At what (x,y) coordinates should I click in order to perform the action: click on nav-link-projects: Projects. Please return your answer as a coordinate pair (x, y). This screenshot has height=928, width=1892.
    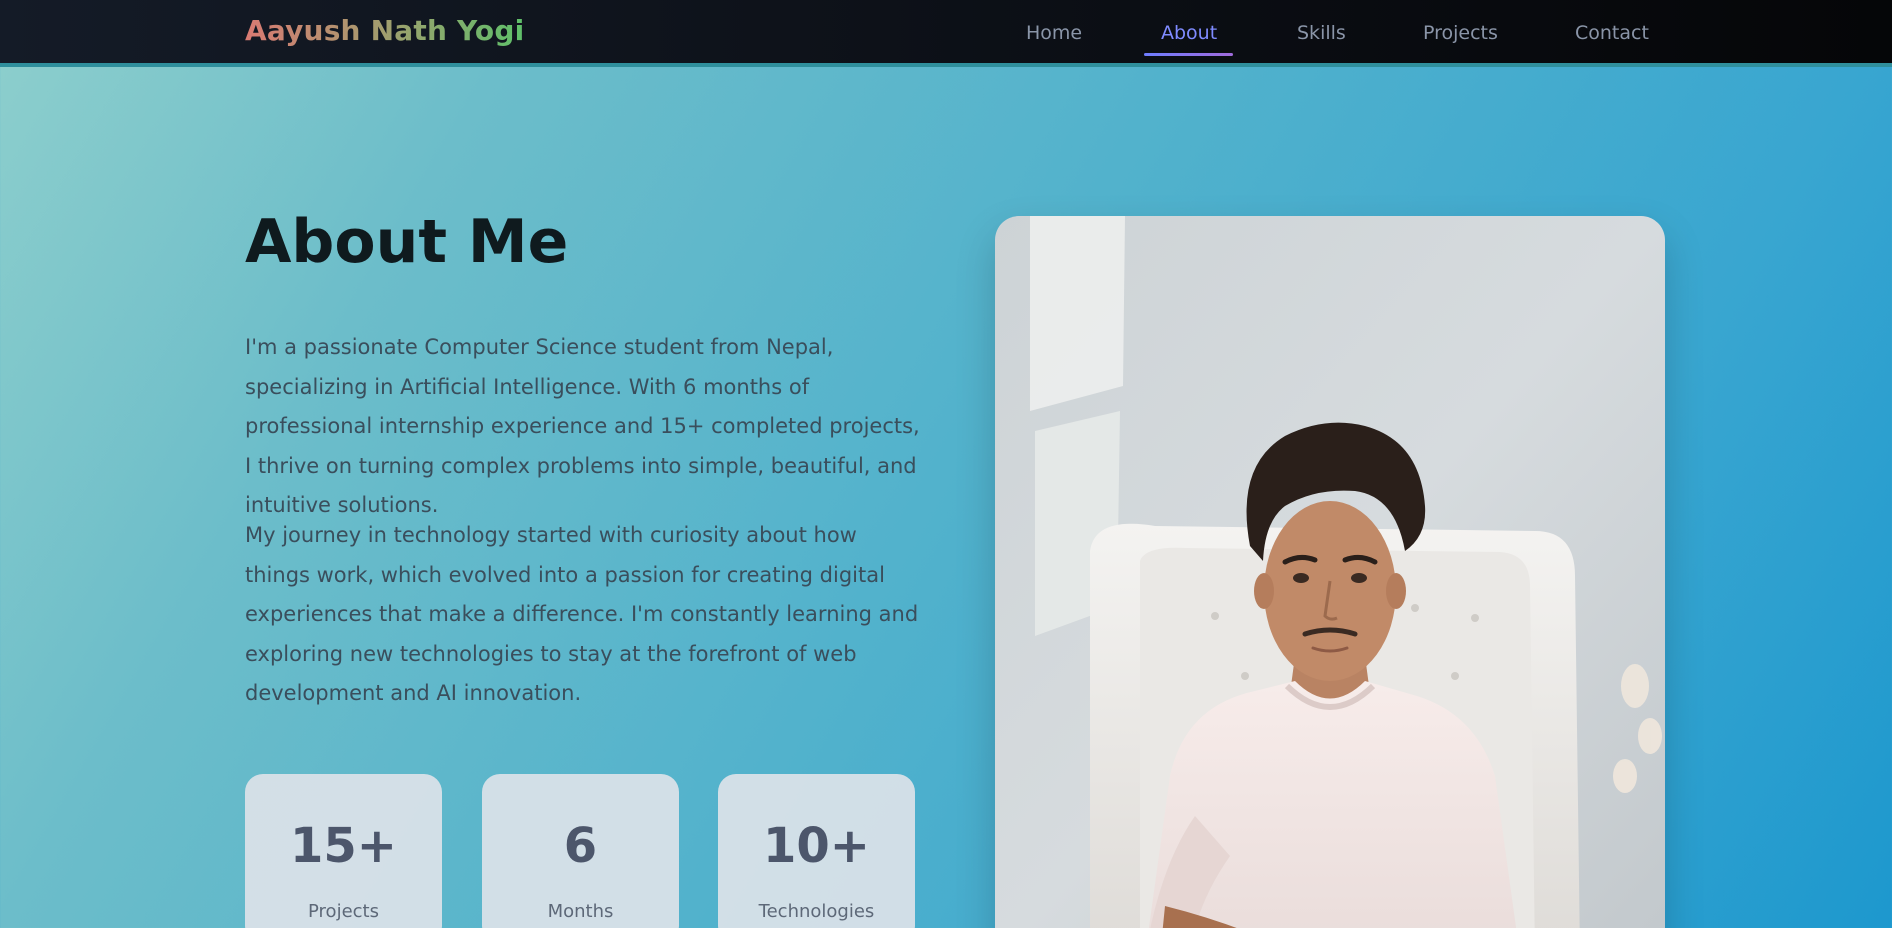
    Looking at the image, I should click on (1460, 33).